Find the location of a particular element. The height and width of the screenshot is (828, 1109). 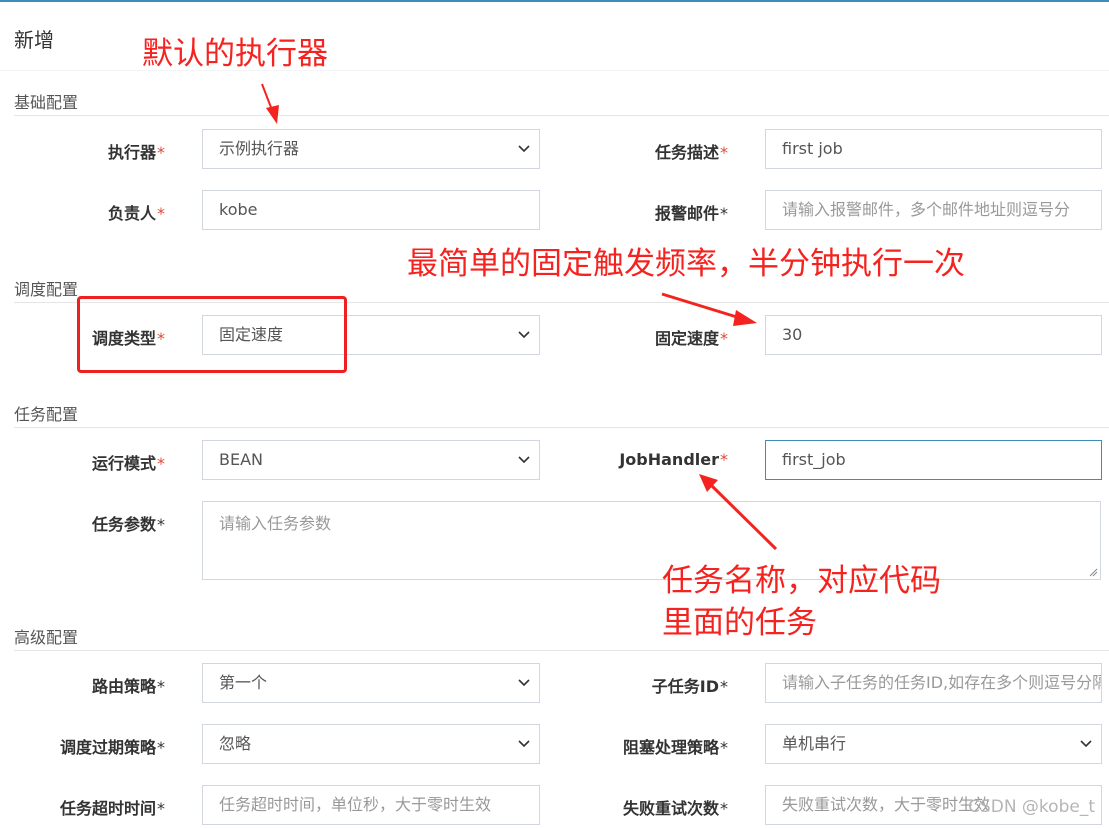

arrow-to-job-handler is located at coordinates (738, 512).